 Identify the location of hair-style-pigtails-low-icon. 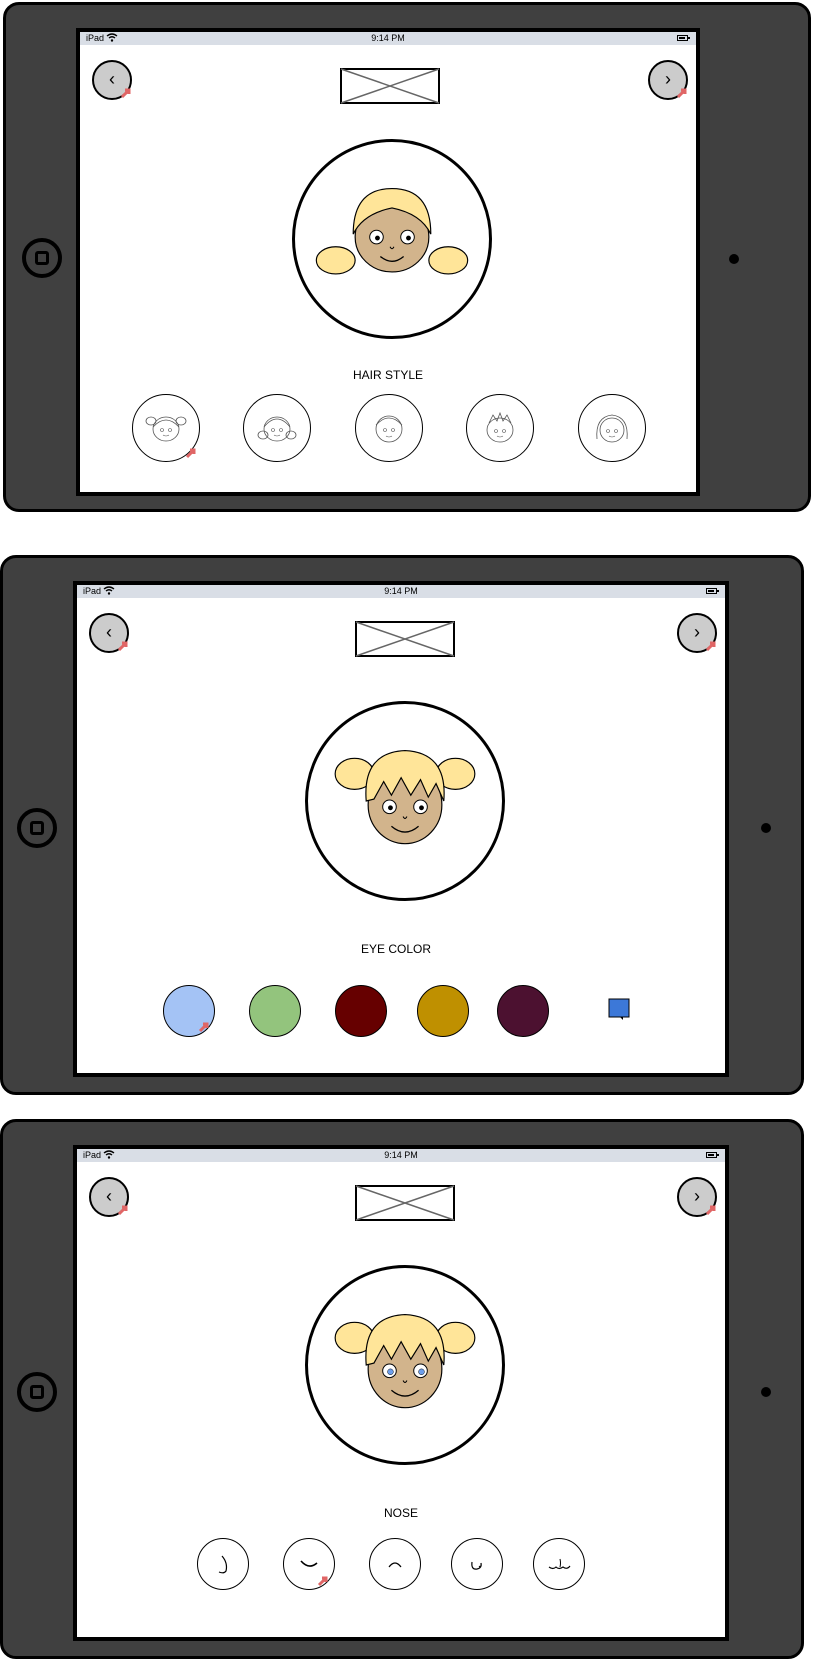
(277, 429).